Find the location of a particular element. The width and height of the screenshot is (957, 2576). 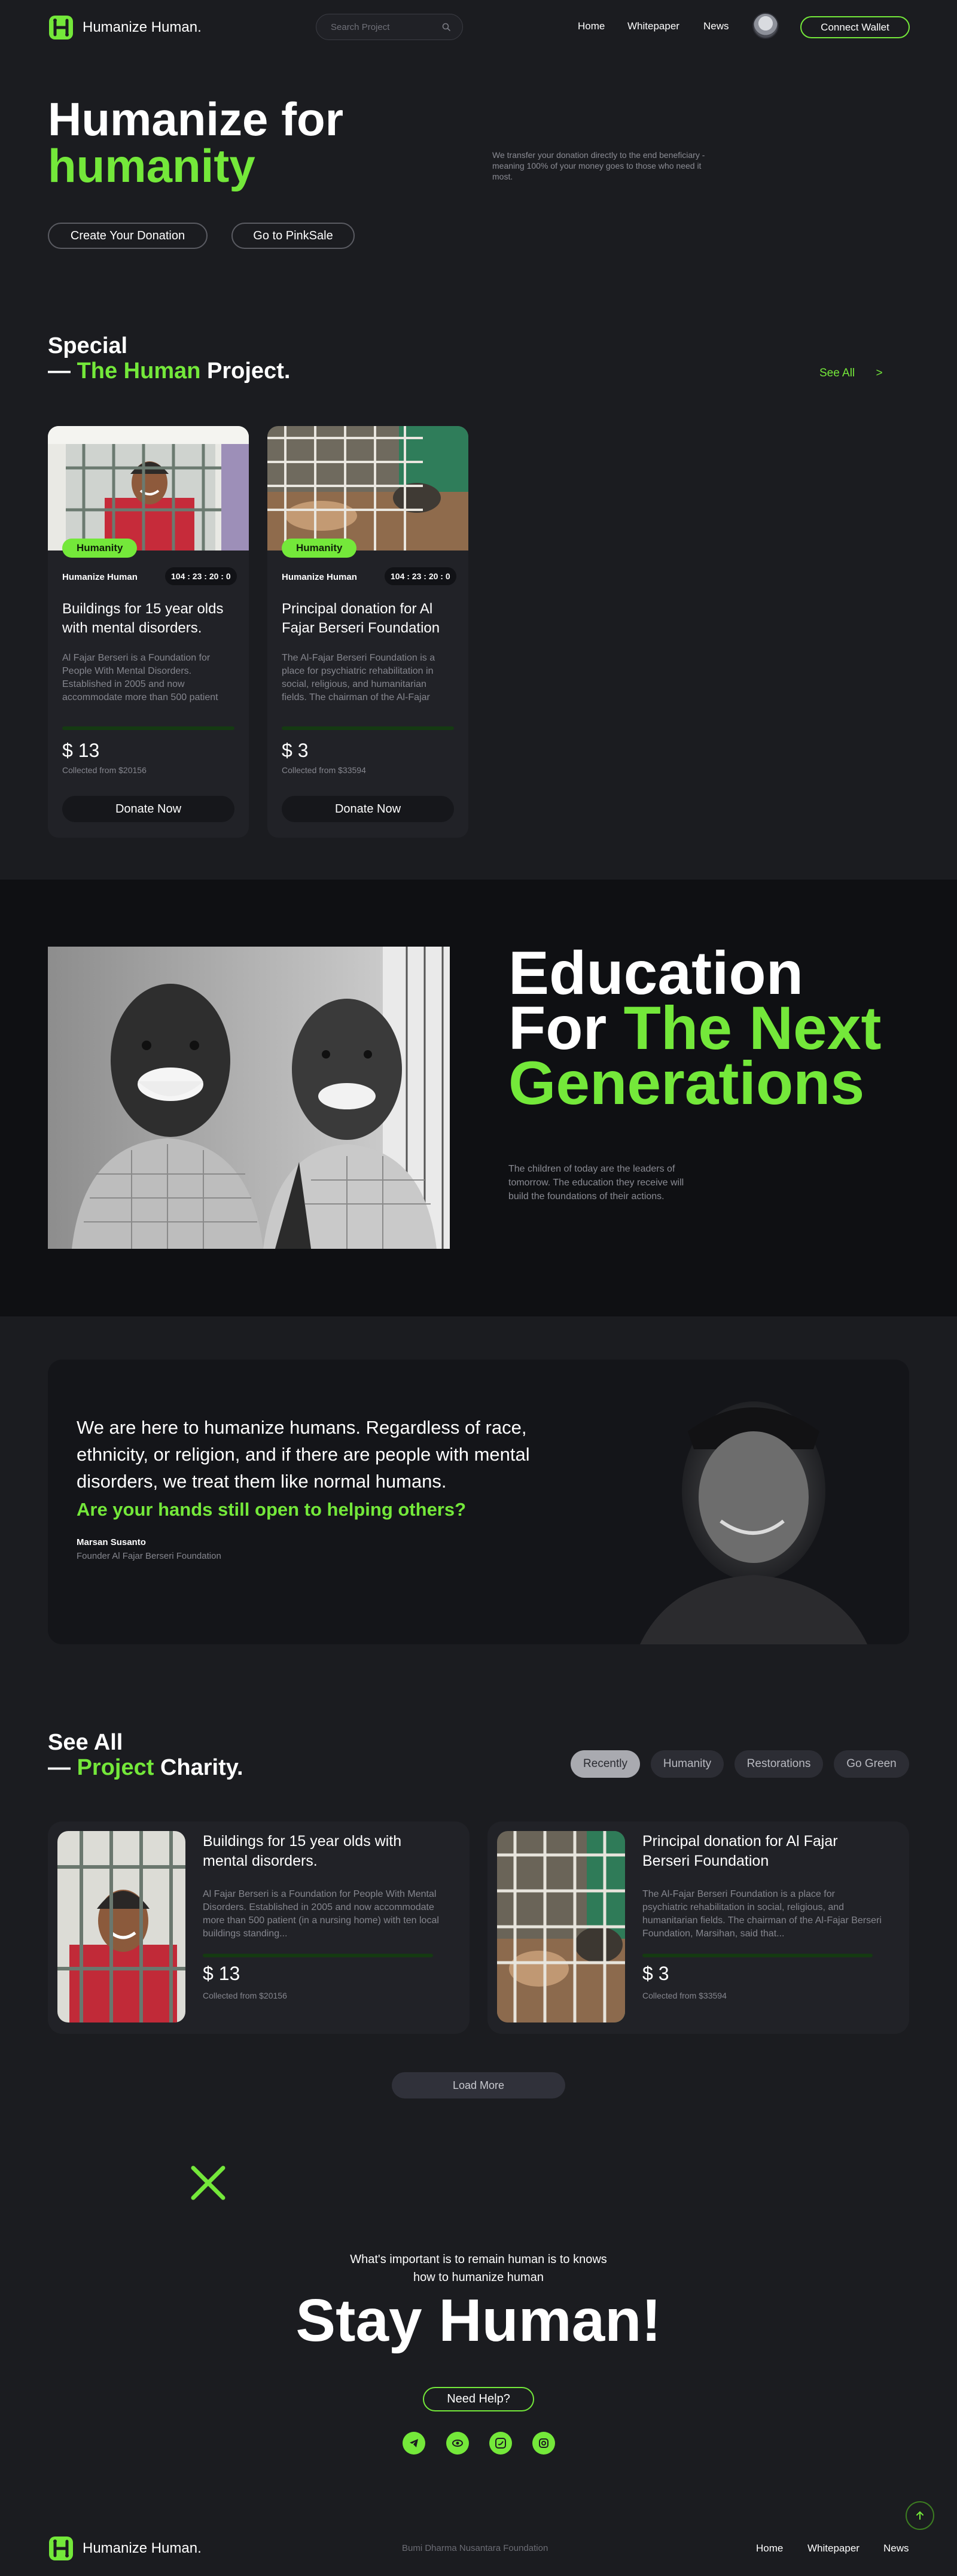

arrow-up-icon is located at coordinates (920, 2515).